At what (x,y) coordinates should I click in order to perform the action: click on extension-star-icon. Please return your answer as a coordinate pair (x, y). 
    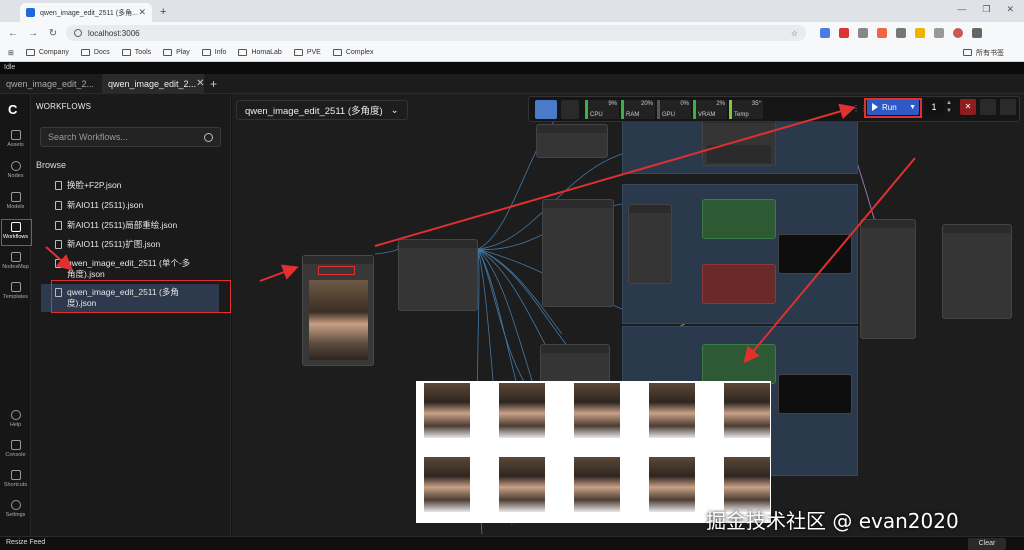
    Looking at the image, I should click on (920, 33).